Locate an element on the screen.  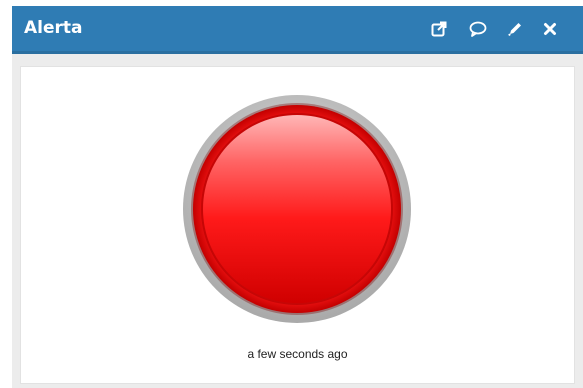
external-link-button is located at coordinates (439, 29).